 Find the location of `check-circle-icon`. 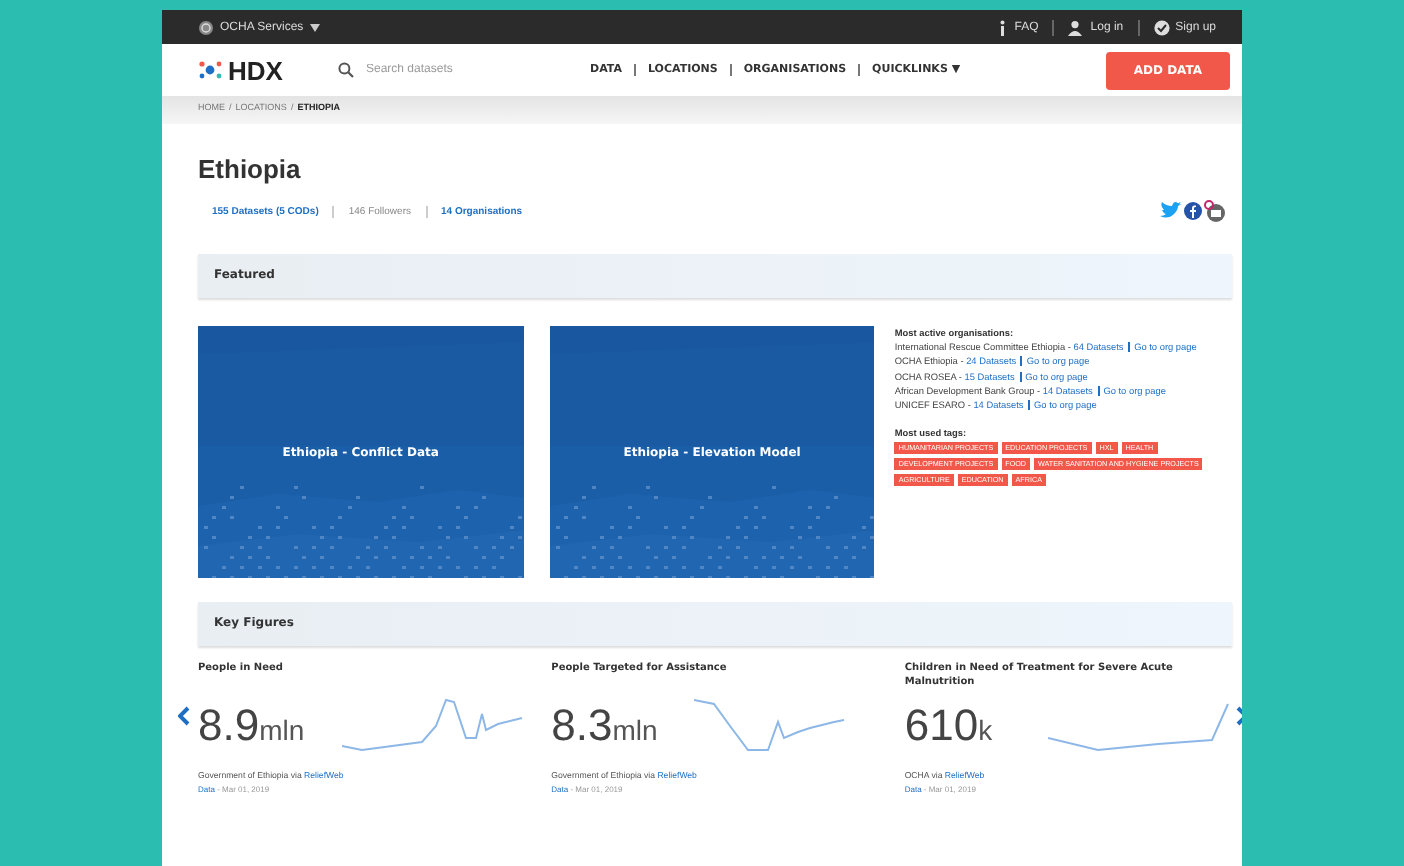

check-circle-icon is located at coordinates (1161, 27).